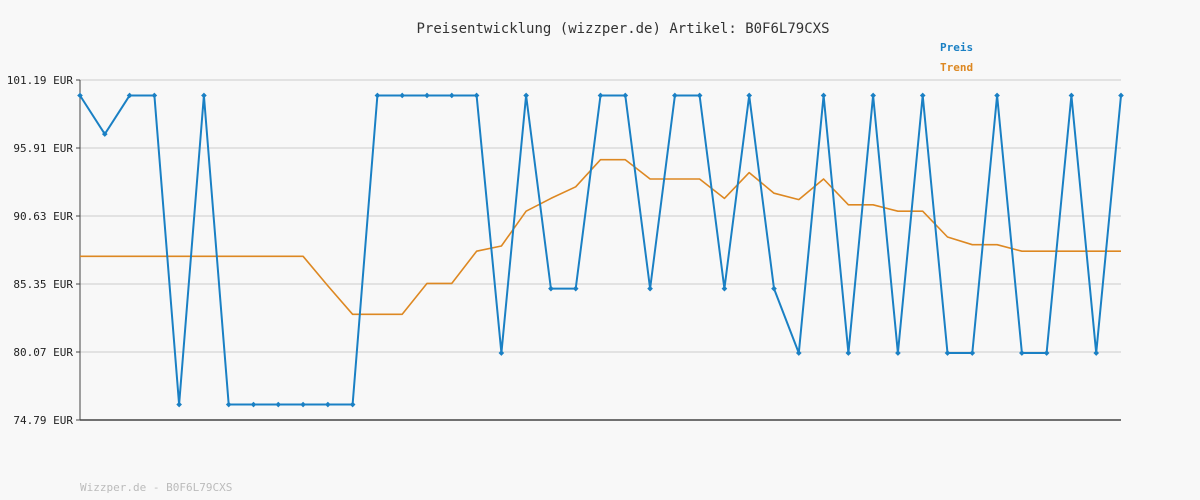  I want to click on y-tick-label: 74.79 EUR, so click(43, 420).